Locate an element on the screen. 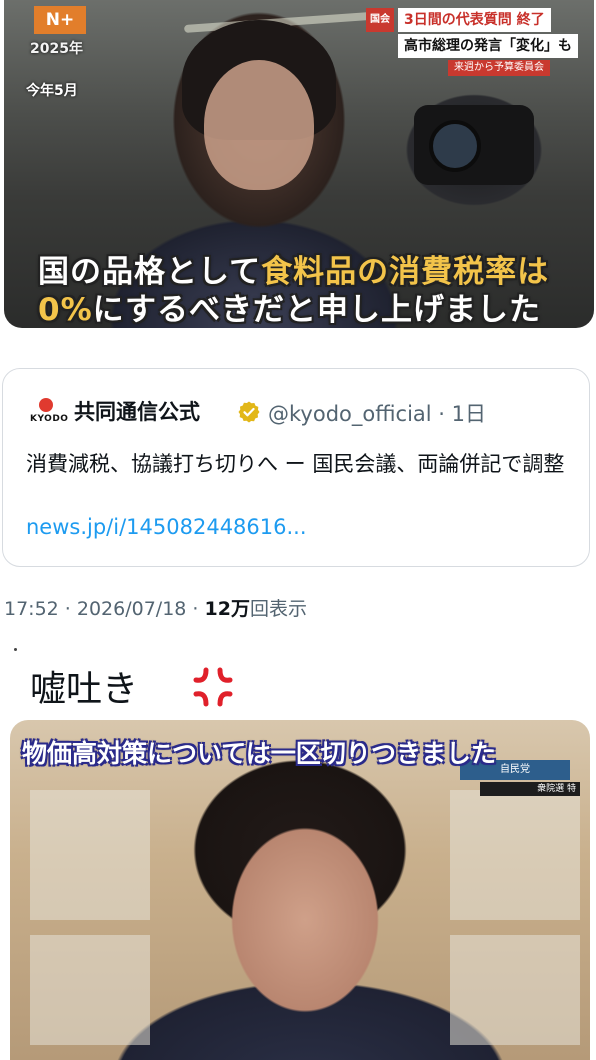  kyodo-logo-mark is located at coordinates (46, 405).